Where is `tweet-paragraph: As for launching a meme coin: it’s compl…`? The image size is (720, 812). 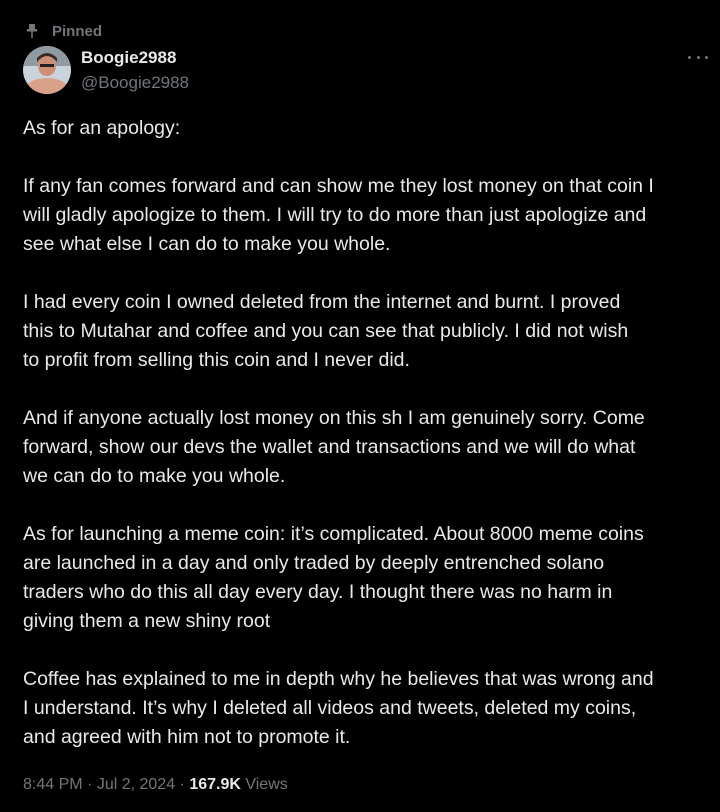 tweet-paragraph: As for launching a meme coin: it’s compl… is located at coordinates (333, 577).